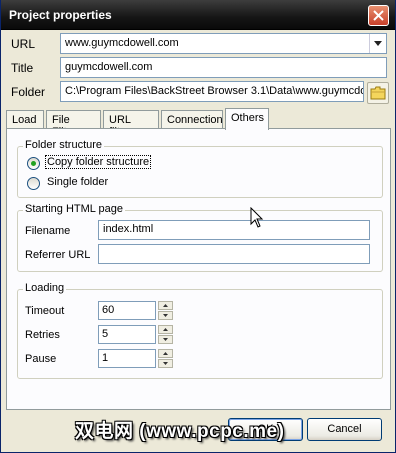 This screenshot has height=453, width=396. I want to click on title-value: guymcdowell.com, so click(109, 67).